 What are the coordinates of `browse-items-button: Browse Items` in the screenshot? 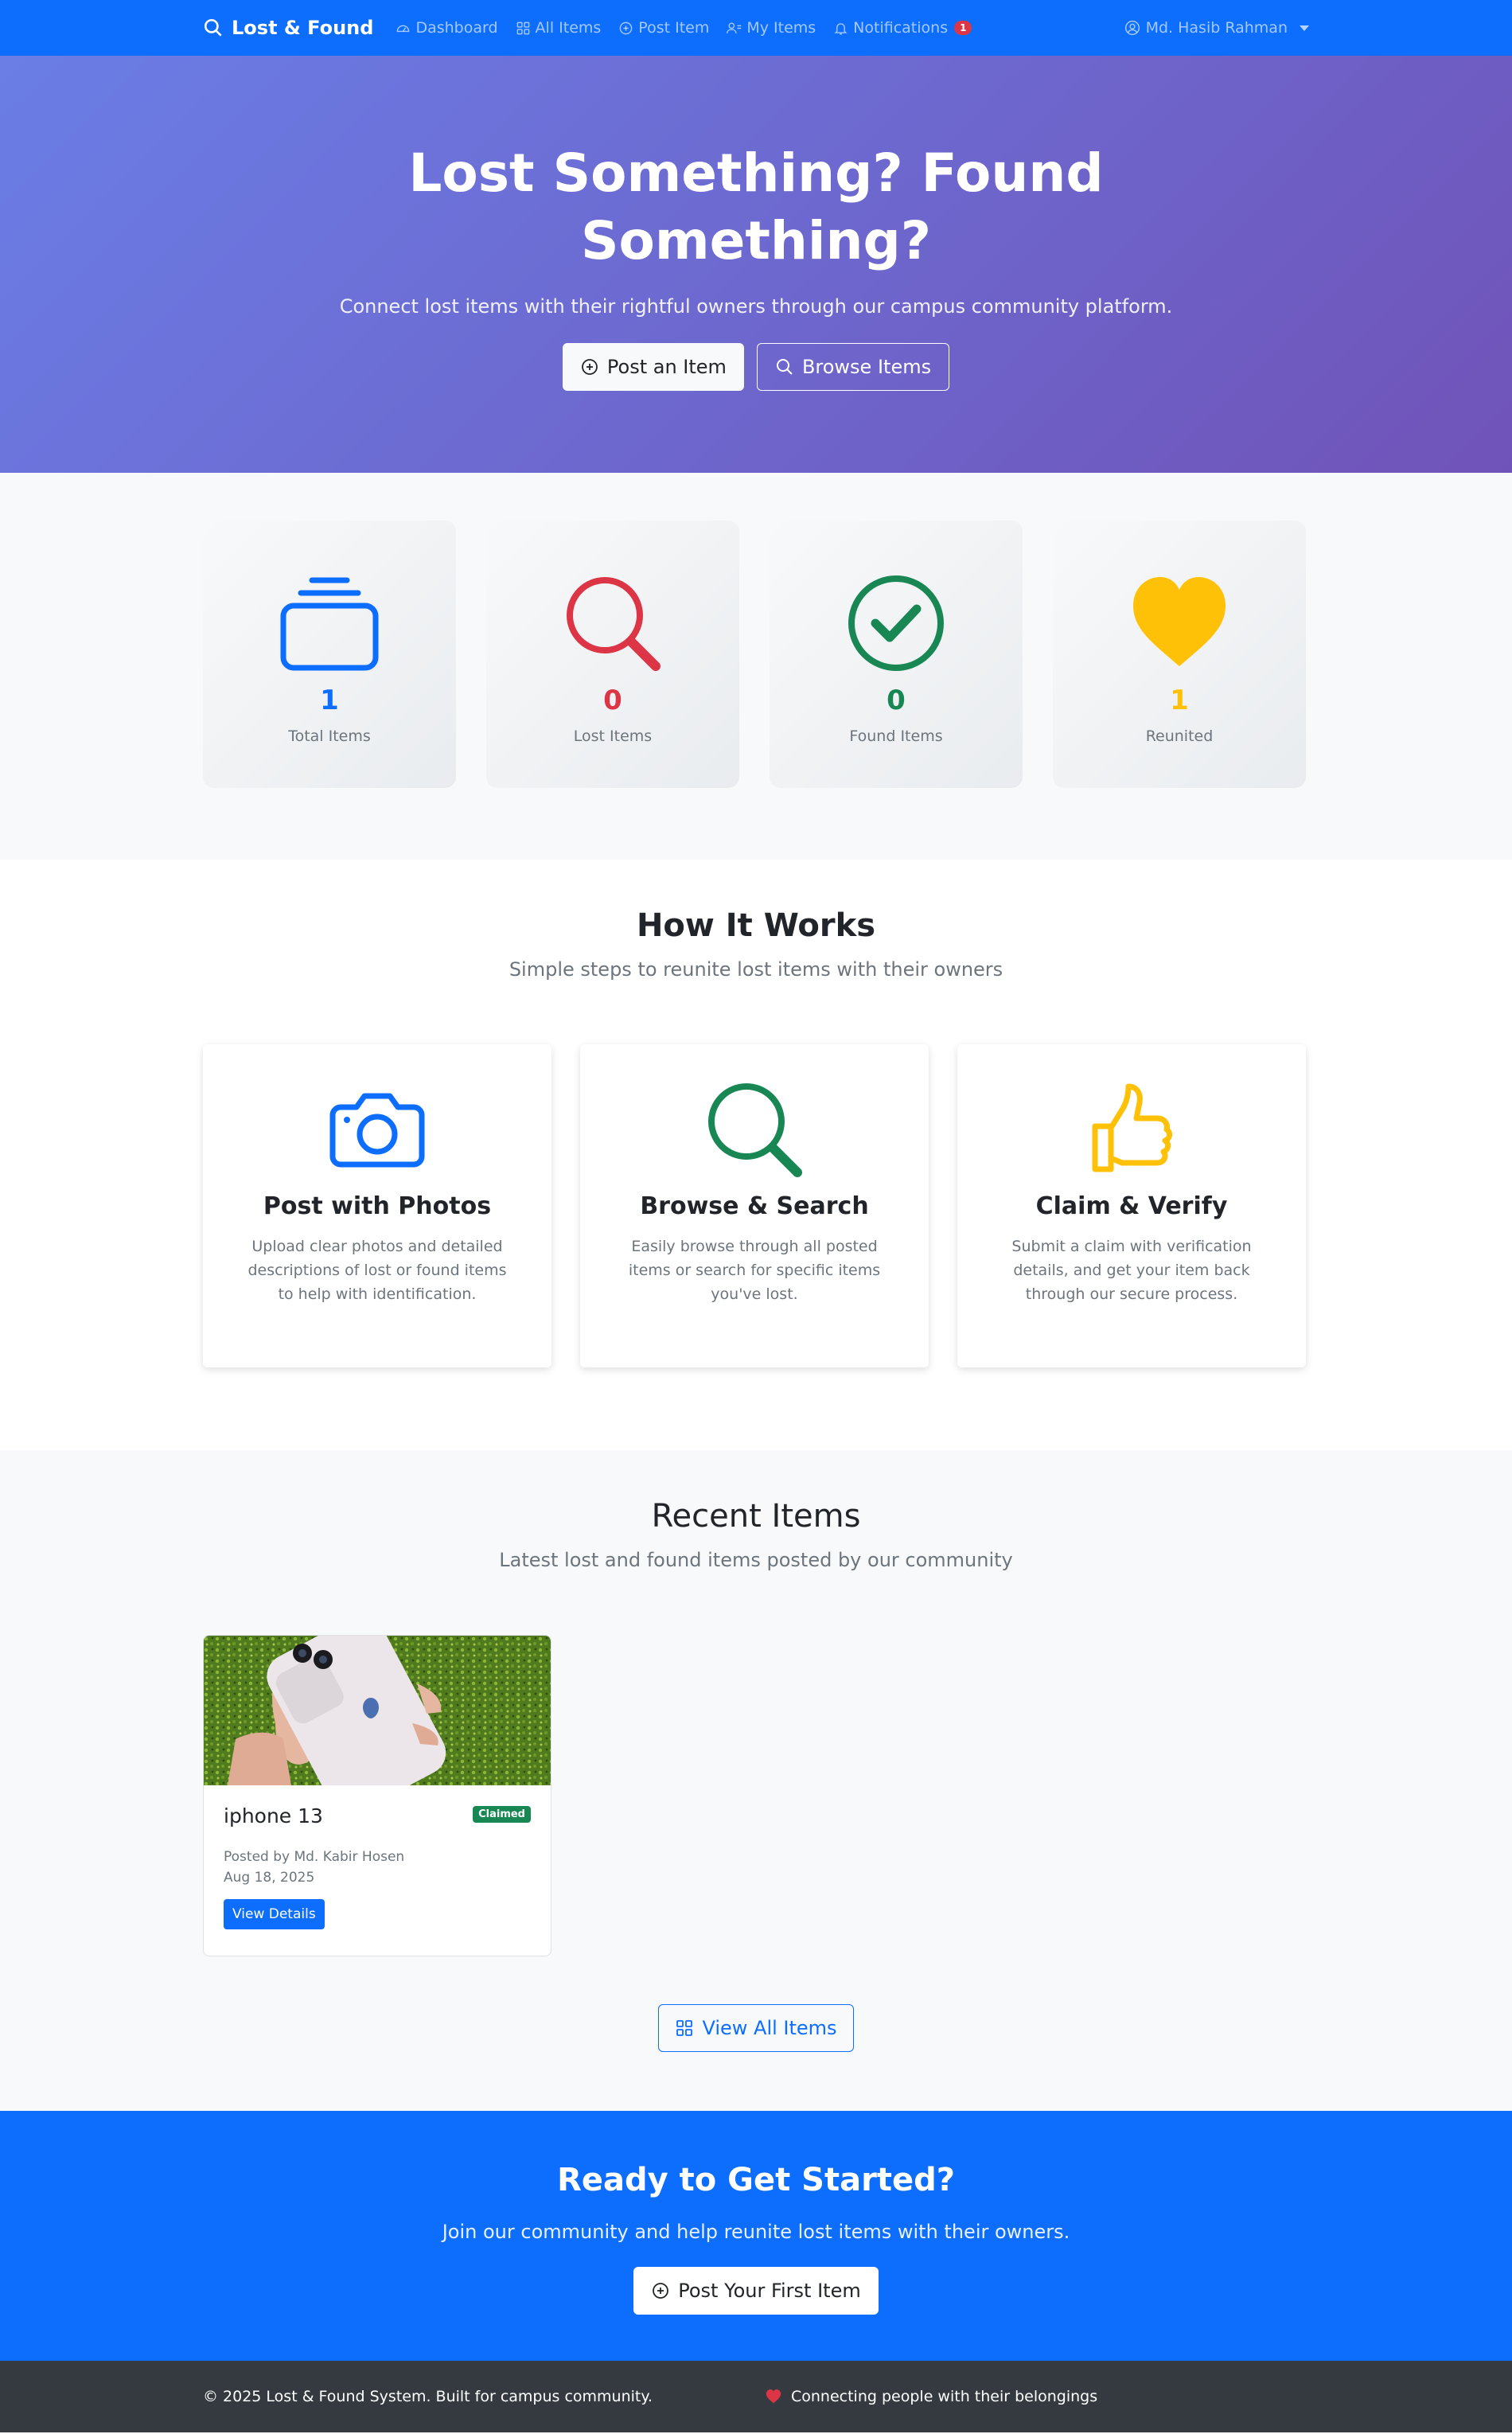 It's located at (853, 367).